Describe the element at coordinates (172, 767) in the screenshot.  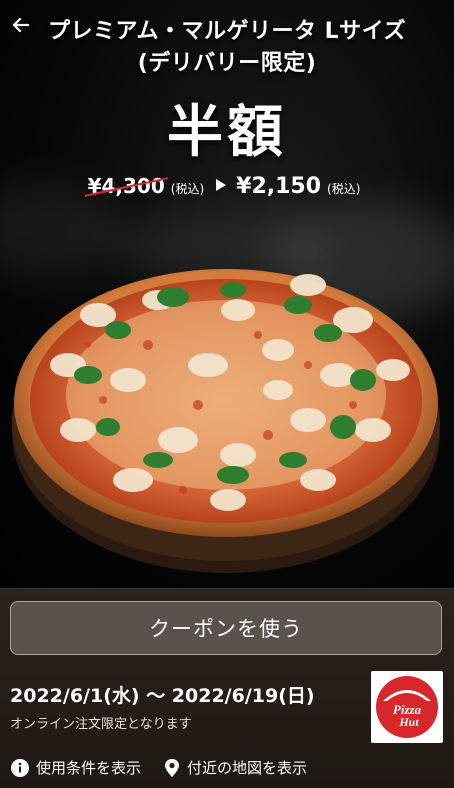
I see `location-pin-icon` at that location.